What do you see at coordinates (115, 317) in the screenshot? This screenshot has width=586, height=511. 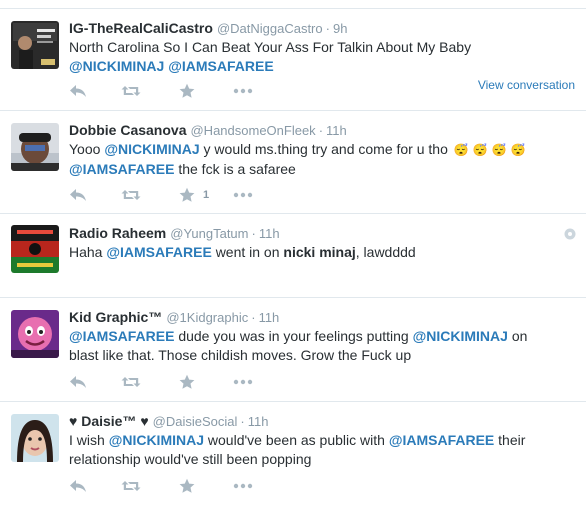 I see `fullname: Kid Graphic™` at bounding box center [115, 317].